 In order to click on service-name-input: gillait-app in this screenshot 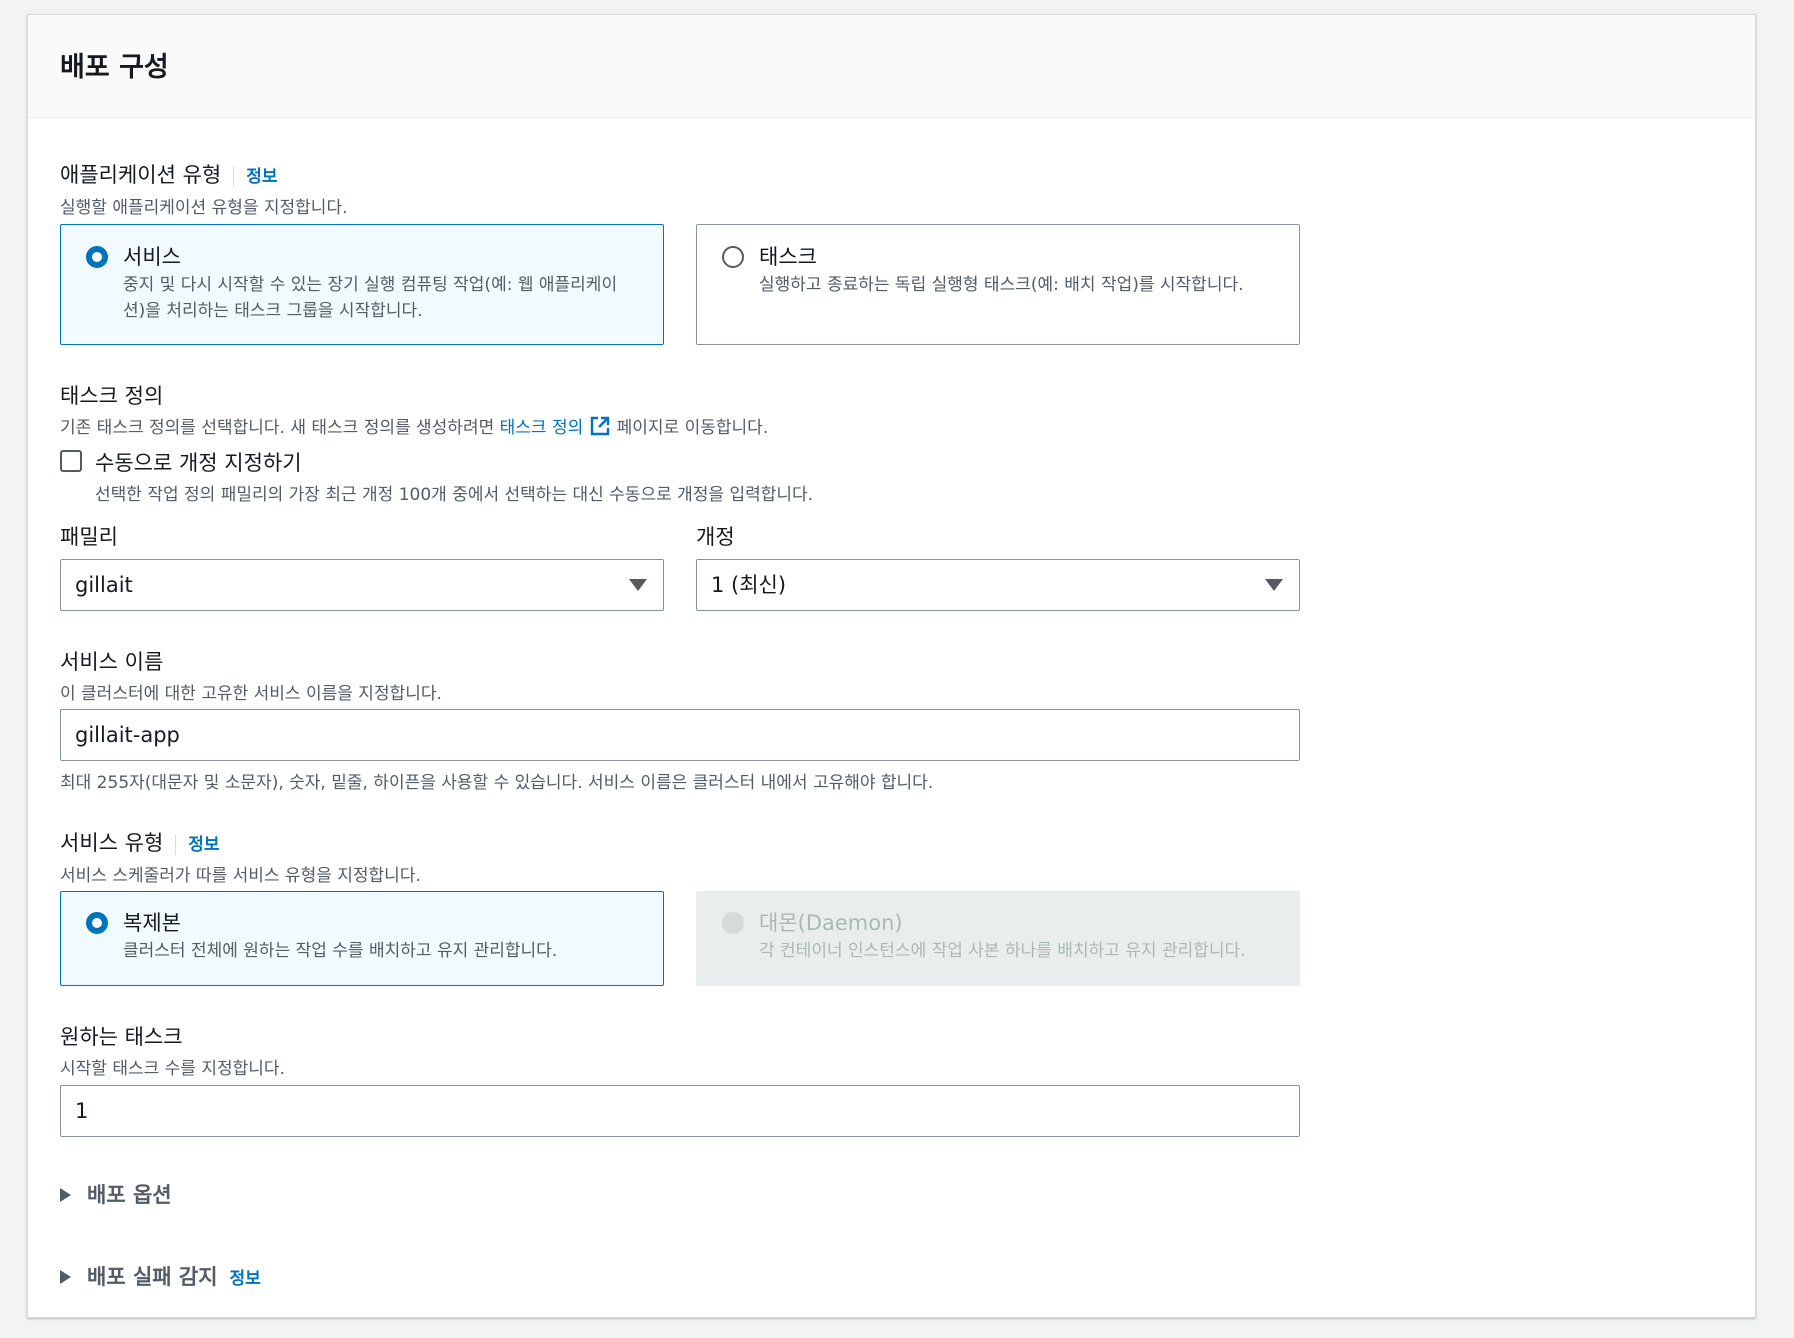, I will do `click(680, 735)`.